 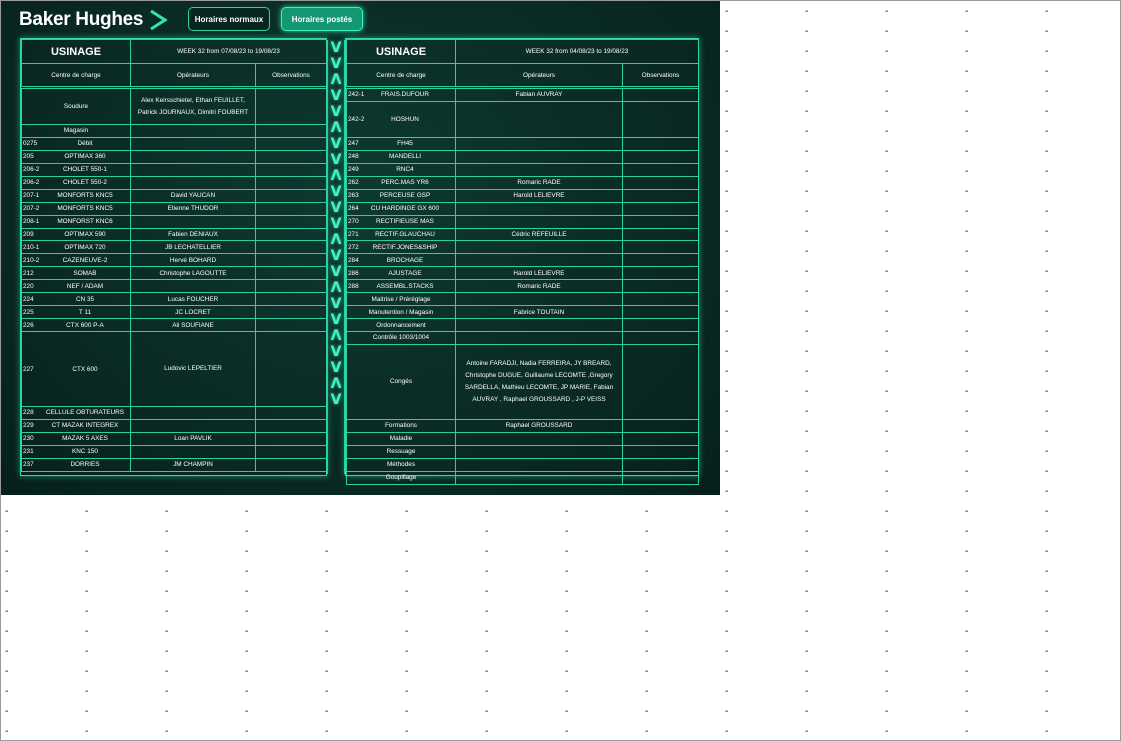 I want to click on operators-cell: Fabian AUVRAY, so click(x=539, y=94).